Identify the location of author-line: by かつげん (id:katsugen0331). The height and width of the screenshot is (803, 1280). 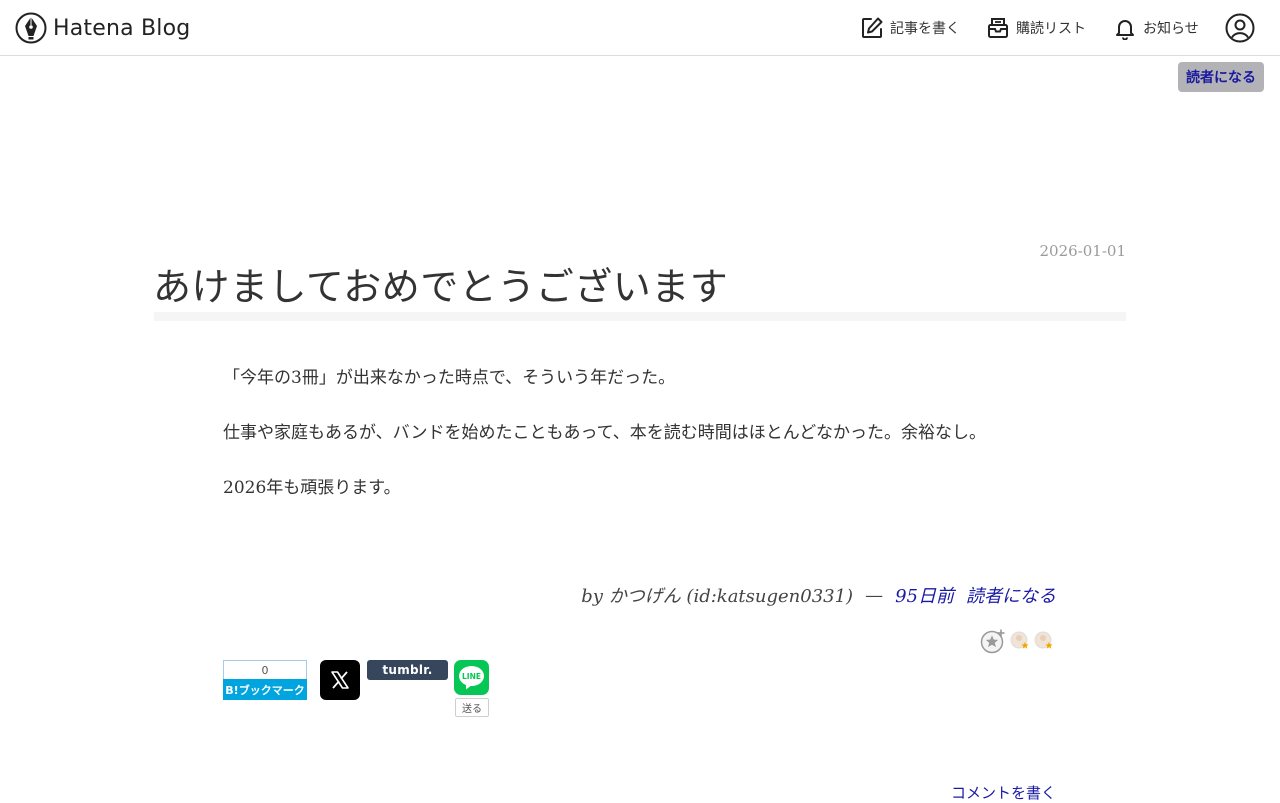
(717, 595).